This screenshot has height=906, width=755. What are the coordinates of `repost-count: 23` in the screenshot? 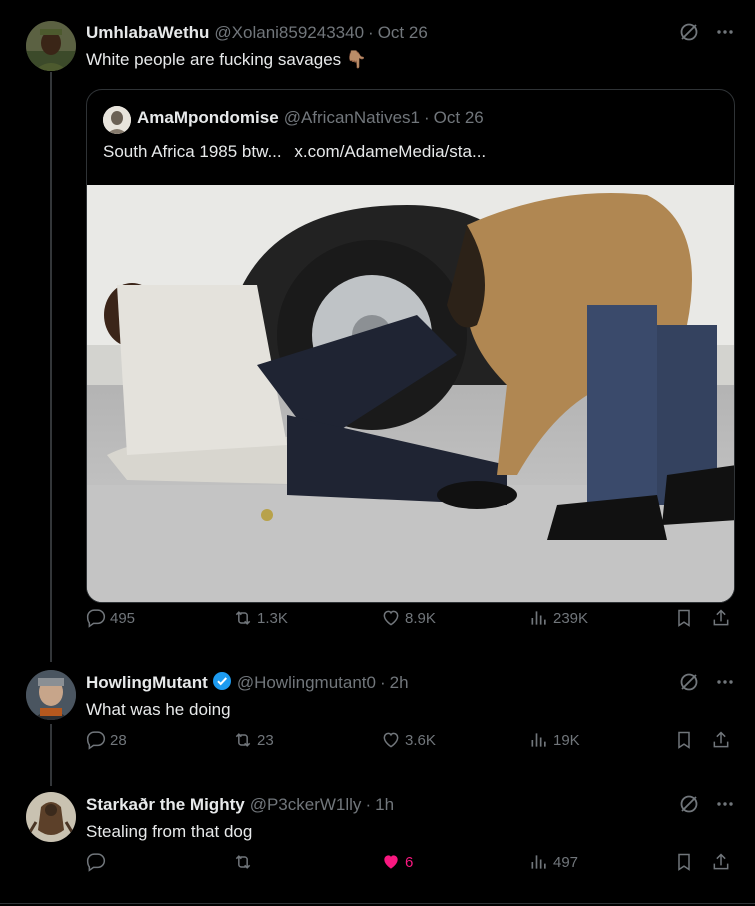 It's located at (265, 740).